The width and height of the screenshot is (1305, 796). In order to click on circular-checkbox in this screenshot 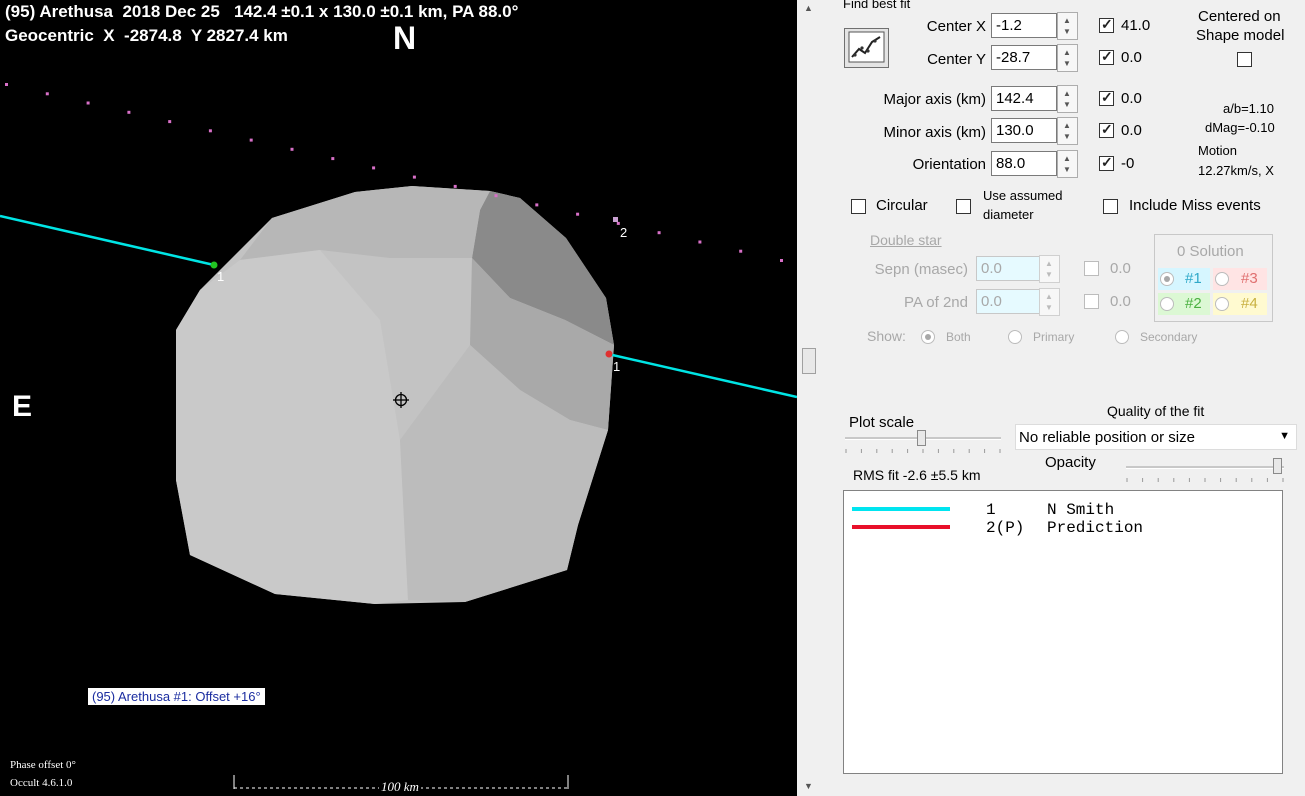, I will do `click(858, 206)`.